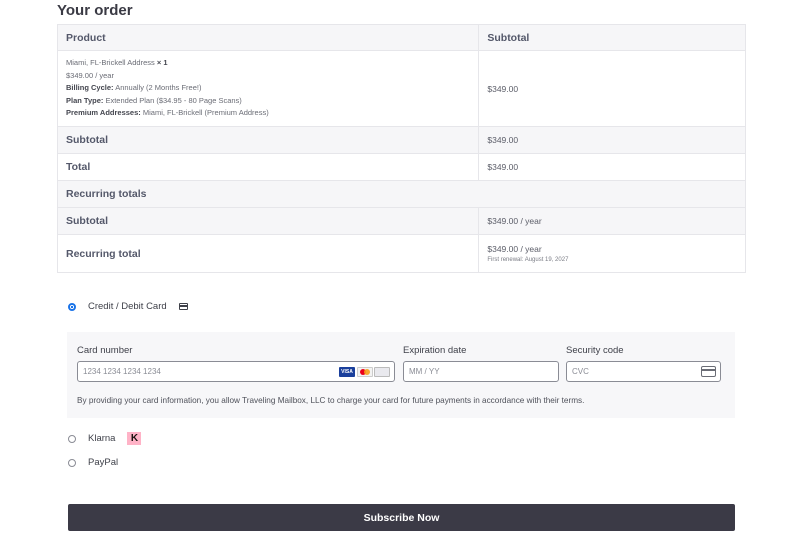 The width and height of the screenshot is (808, 543). Describe the element at coordinates (595, 350) in the screenshot. I see `security-code-label: Security code` at that location.